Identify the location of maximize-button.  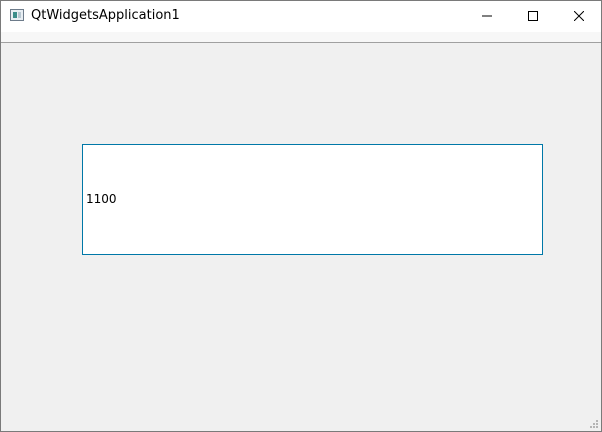
(533, 16).